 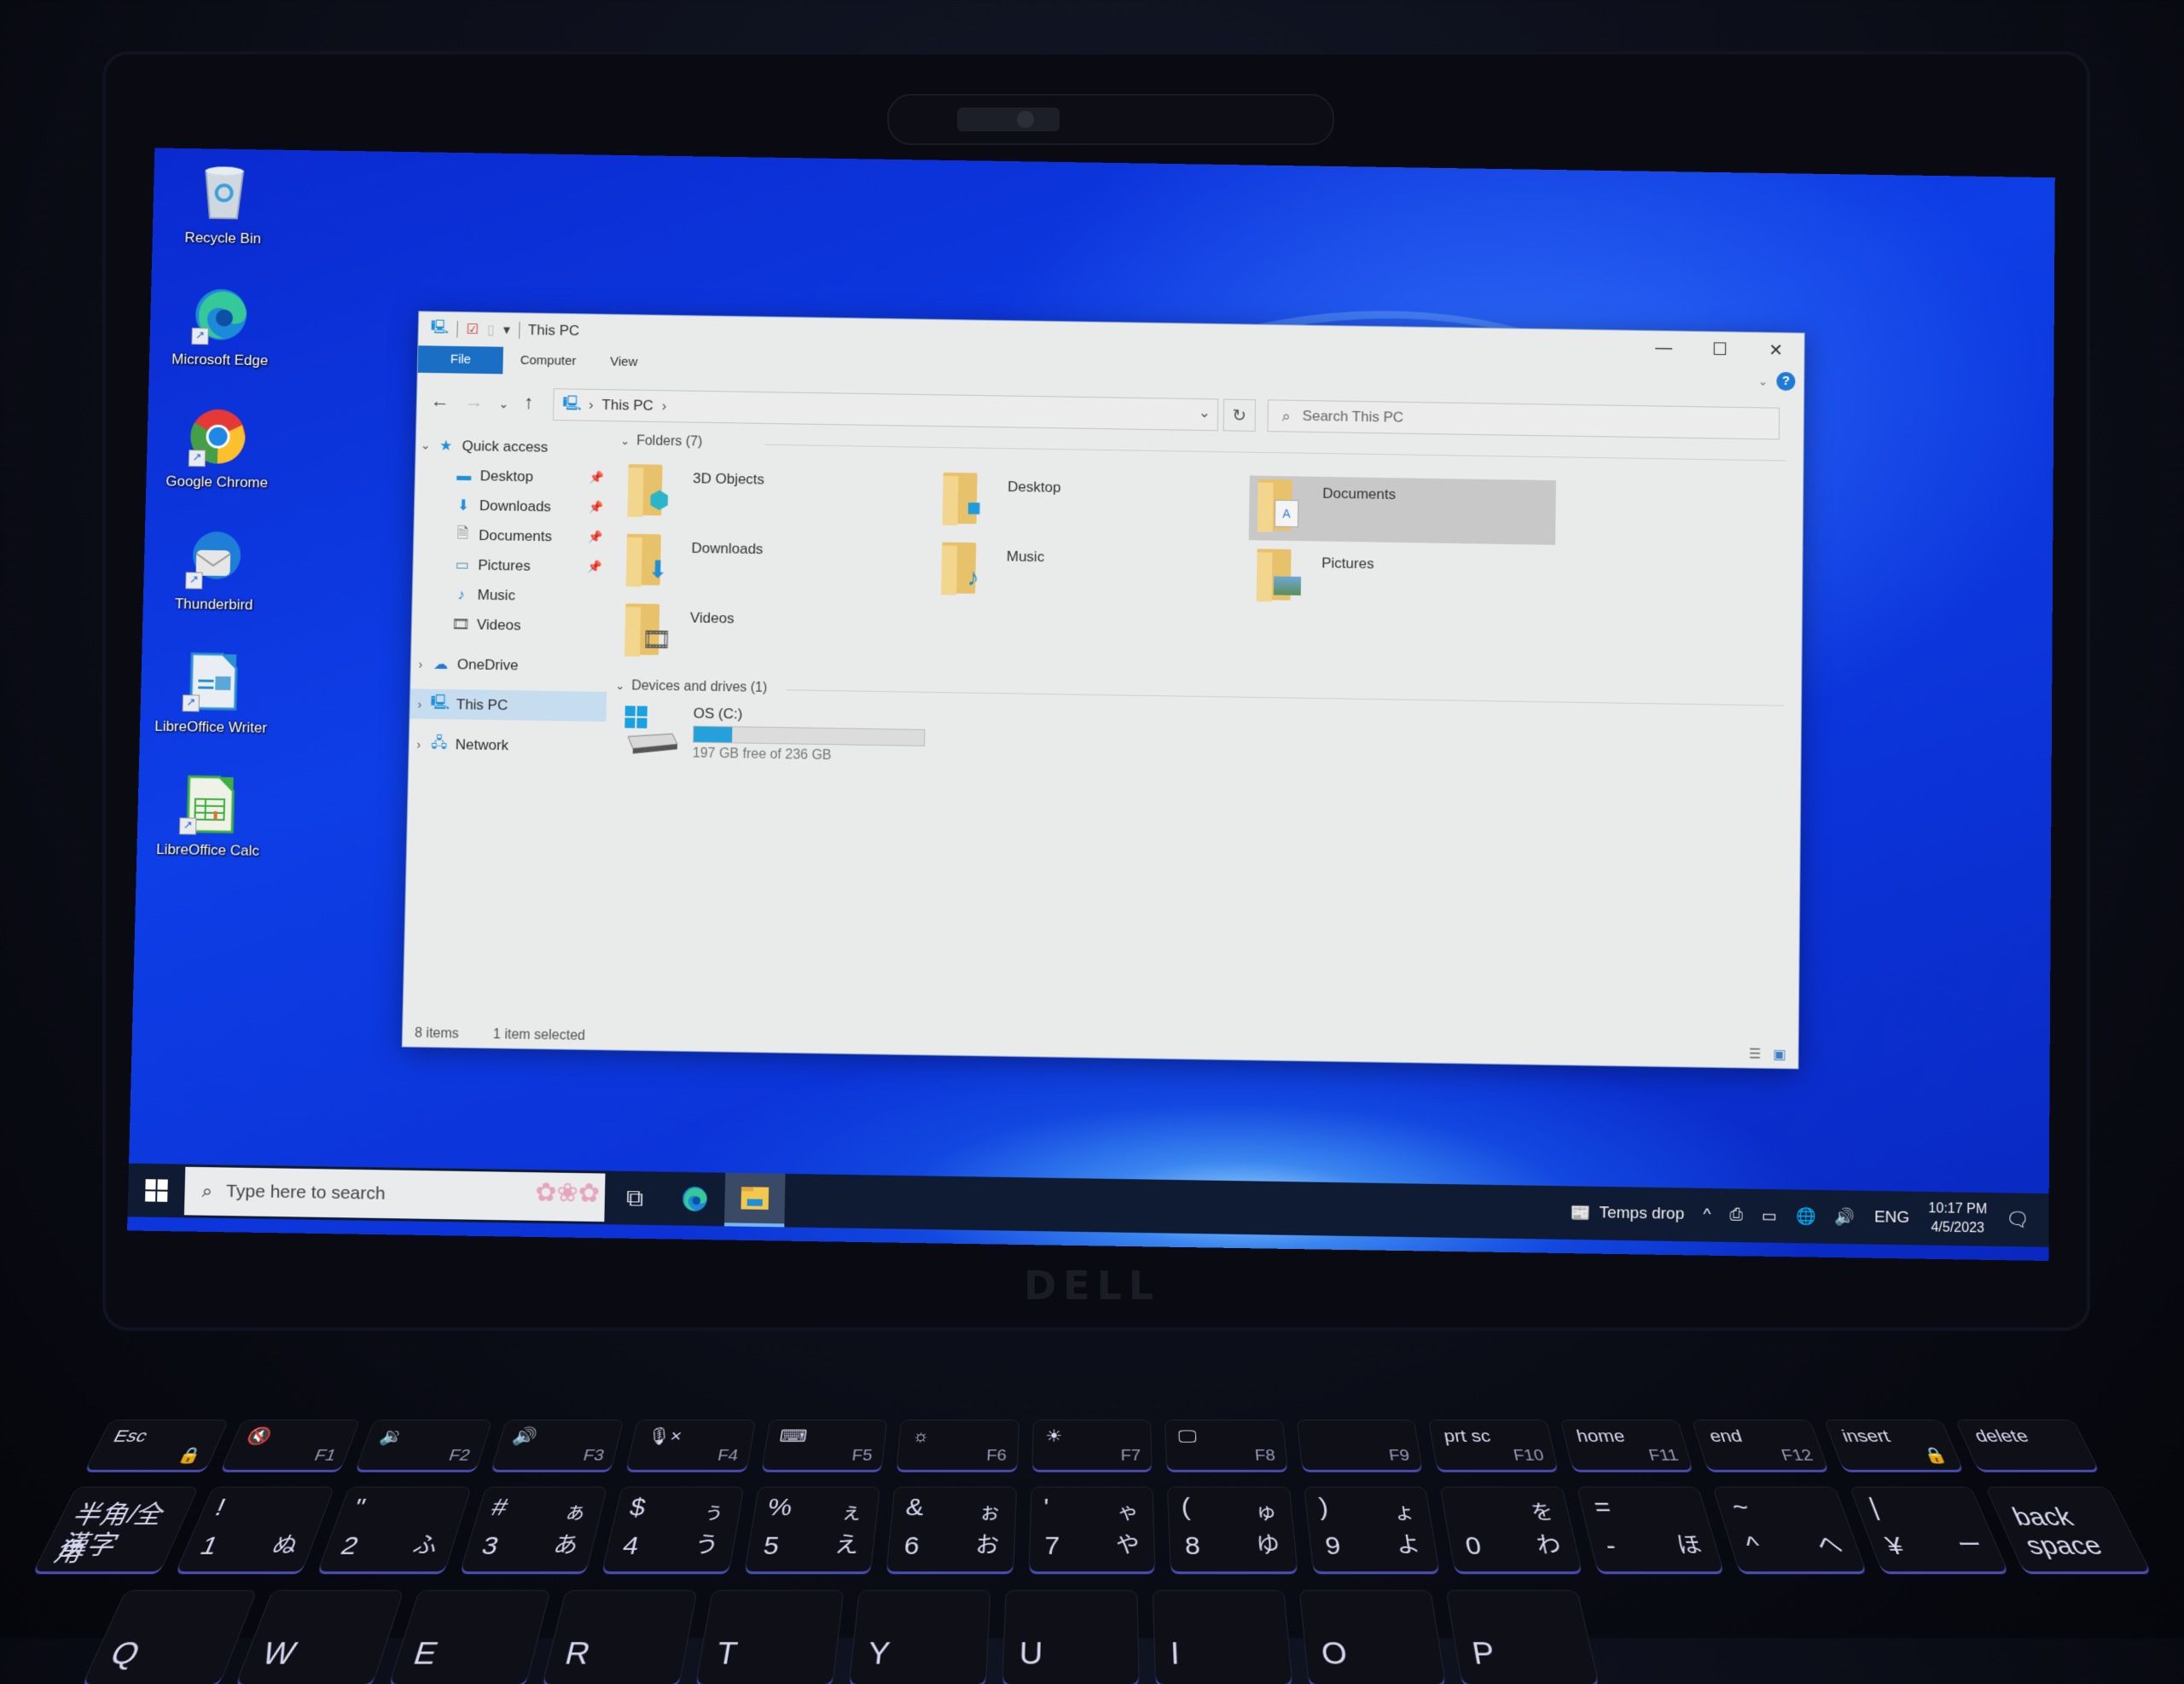 I want to click on network-globe-icon: 🌐, so click(x=1806, y=1217).